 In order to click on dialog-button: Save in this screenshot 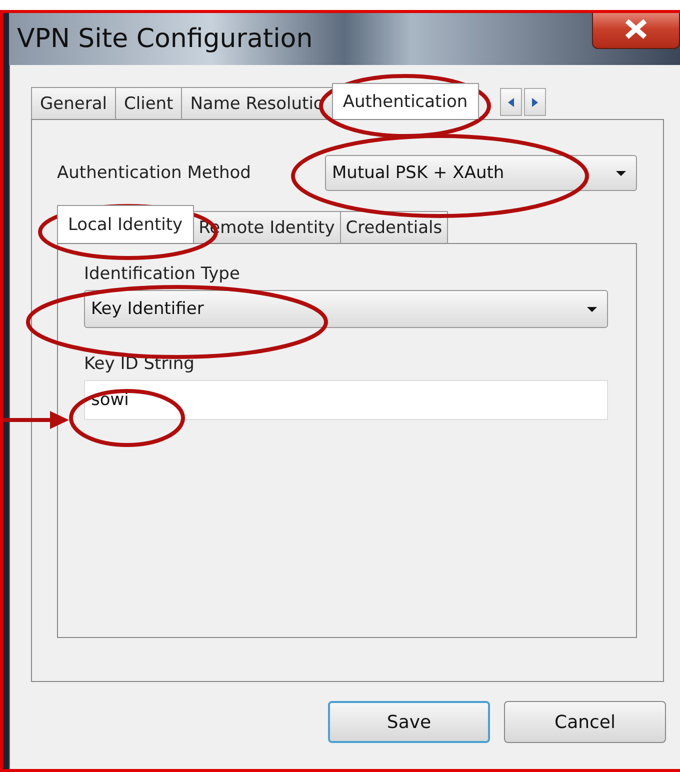, I will do `click(409, 722)`.